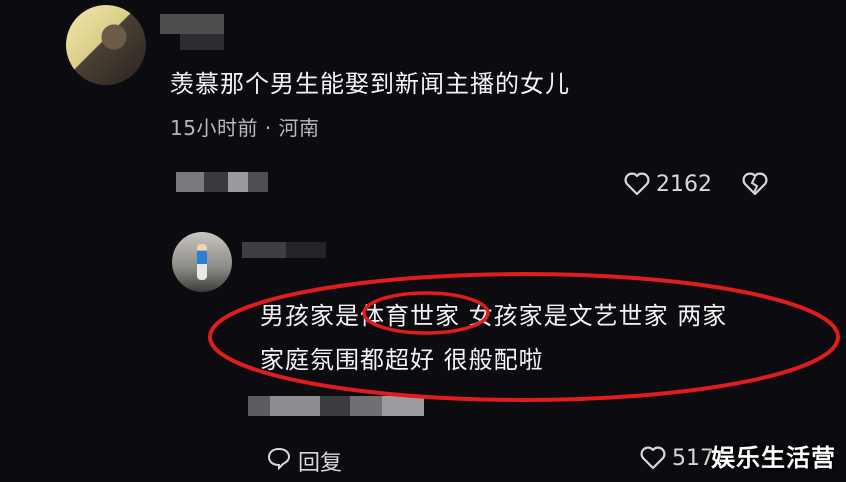 The width and height of the screenshot is (846, 482). Describe the element at coordinates (426, 313) in the screenshot. I see `annotation-ellipse-small` at that location.